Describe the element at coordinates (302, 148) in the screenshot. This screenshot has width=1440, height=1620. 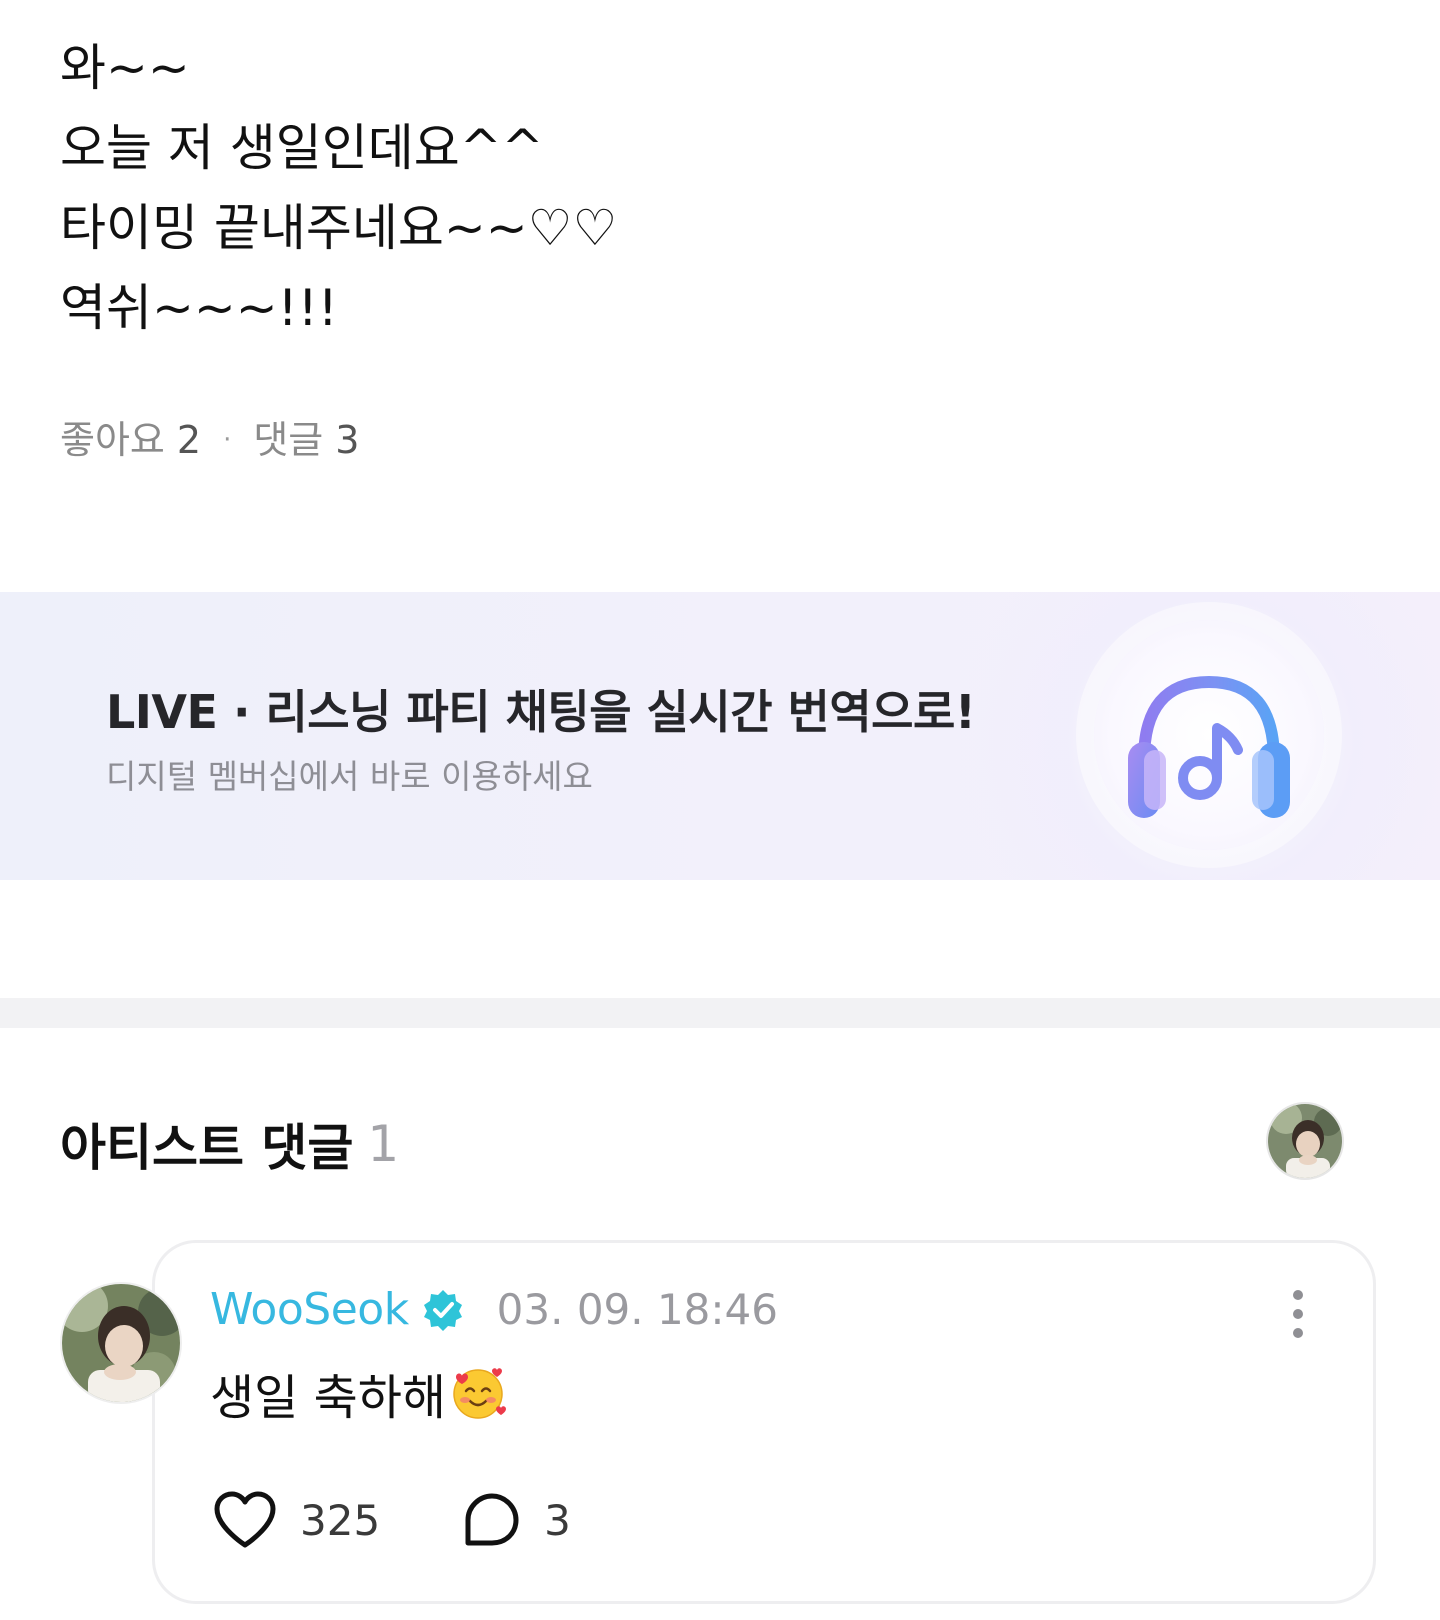
I see `post-line: 오늘 저 생일인데요^^` at that location.